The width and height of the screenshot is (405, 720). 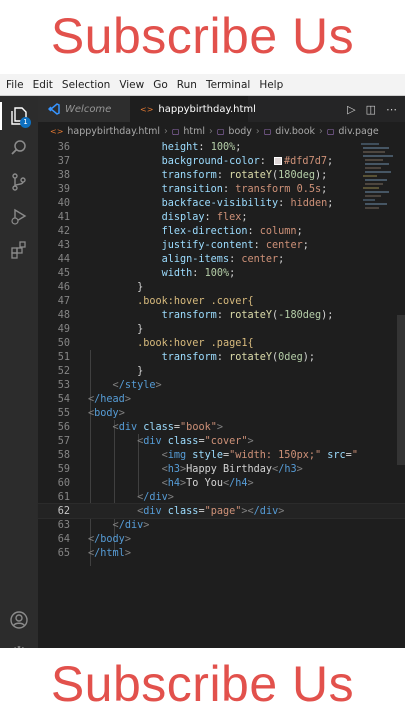 I want to click on breadcrumb-div-book: div.book, so click(x=295, y=131).